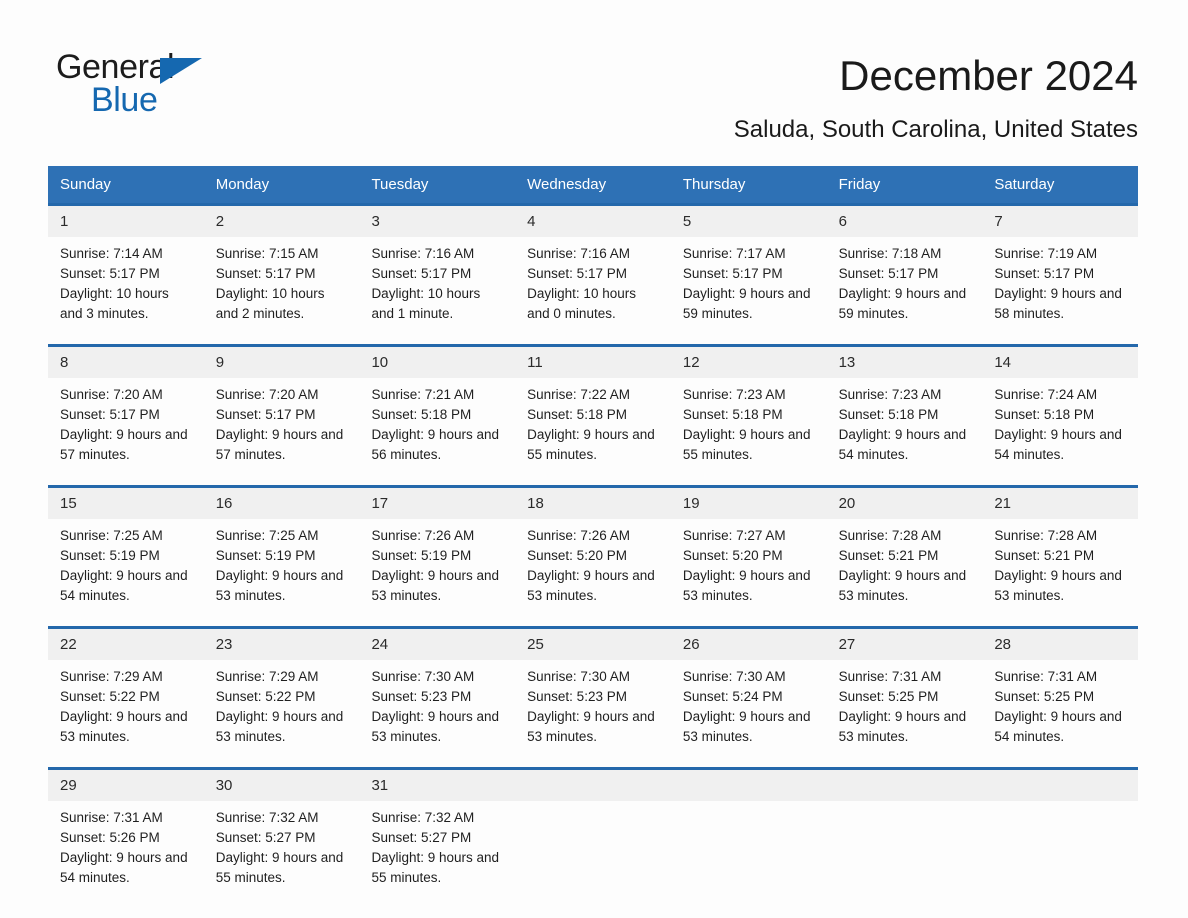 This screenshot has height=918, width=1188. What do you see at coordinates (734, 253) in the screenshot?
I see `sunrise-text: Sunrise: 7:17 AM` at bounding box center [734, 253].